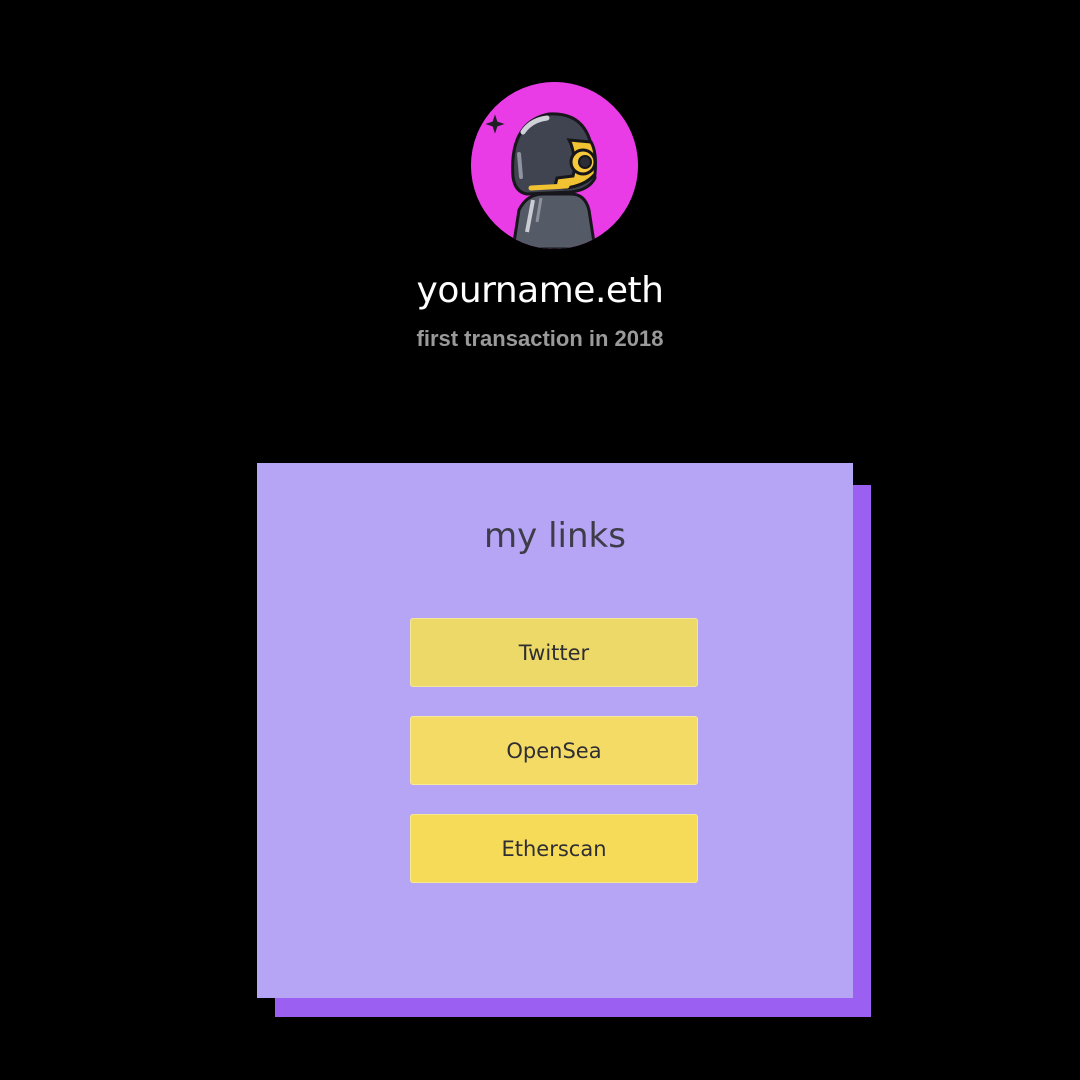  I want to click on etherscan-link-label: Etherscan, so click(554, 848).